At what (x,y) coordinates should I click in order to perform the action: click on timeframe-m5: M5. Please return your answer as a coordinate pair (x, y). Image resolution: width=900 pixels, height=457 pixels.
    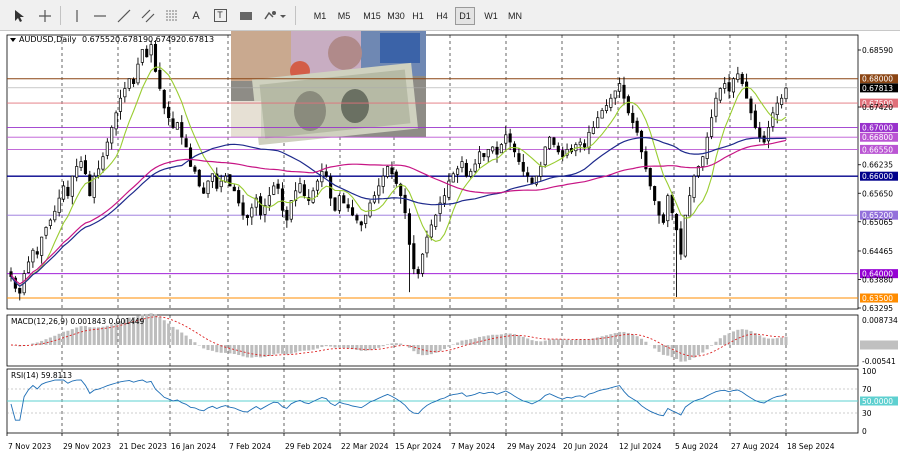
    Looking at the image, I should click on (344, 16).